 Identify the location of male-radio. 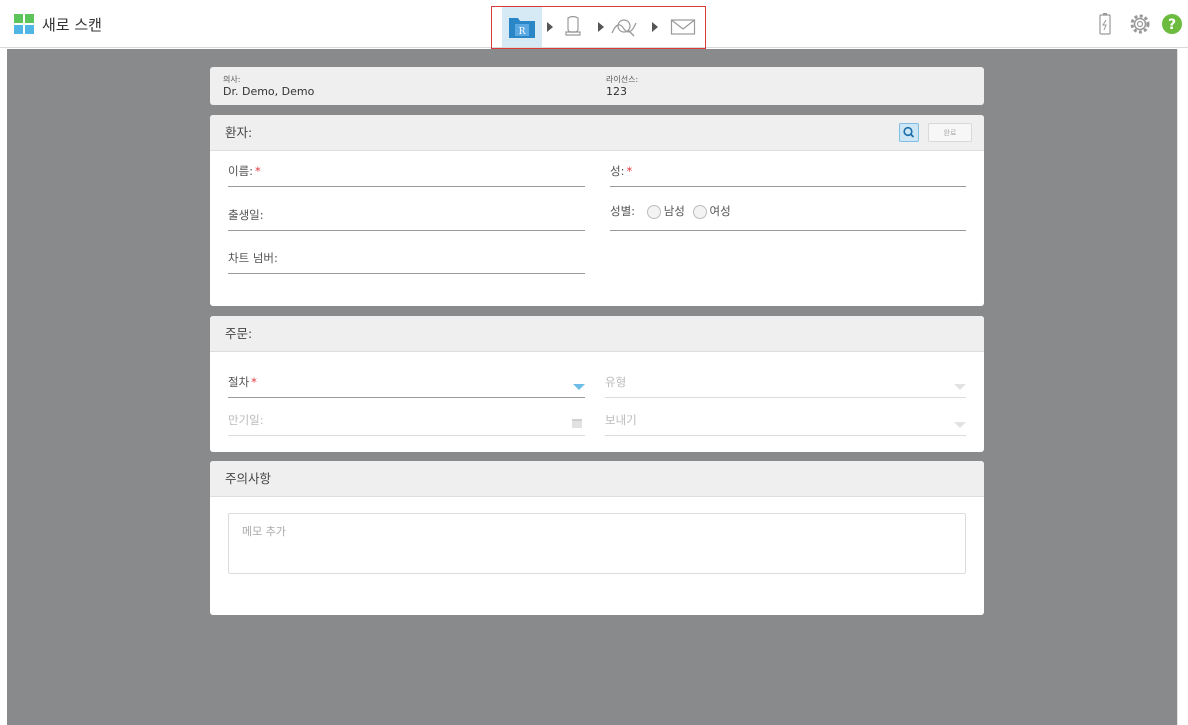
(653, 211).